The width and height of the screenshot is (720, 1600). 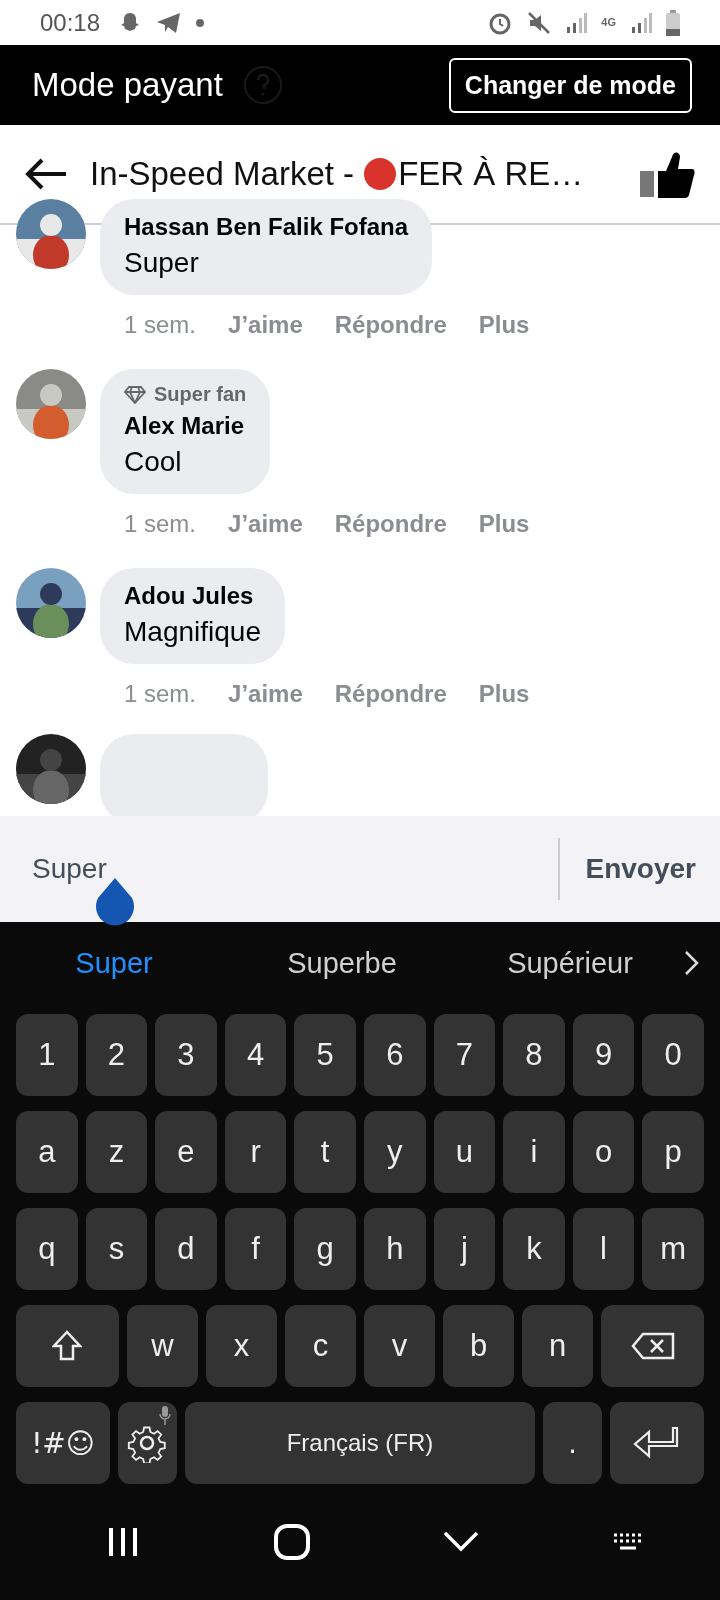 I want to click on comment-text: Cool, so click(x=153, y=462).